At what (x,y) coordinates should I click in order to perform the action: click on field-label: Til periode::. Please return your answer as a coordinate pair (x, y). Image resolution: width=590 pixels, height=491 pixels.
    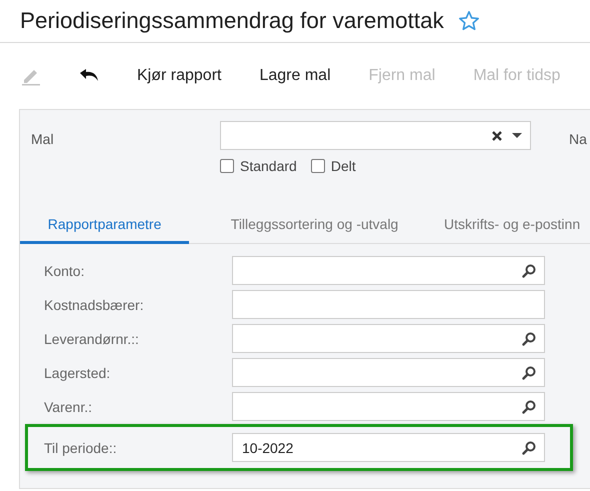
    Looking at the image, I should click on (81, 448).